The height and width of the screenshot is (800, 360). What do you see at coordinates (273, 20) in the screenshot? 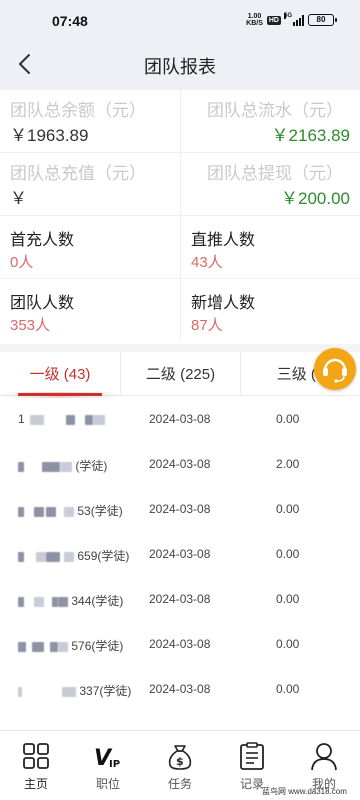
I see `hd-badge: HD` at bounding box center [273, 20].